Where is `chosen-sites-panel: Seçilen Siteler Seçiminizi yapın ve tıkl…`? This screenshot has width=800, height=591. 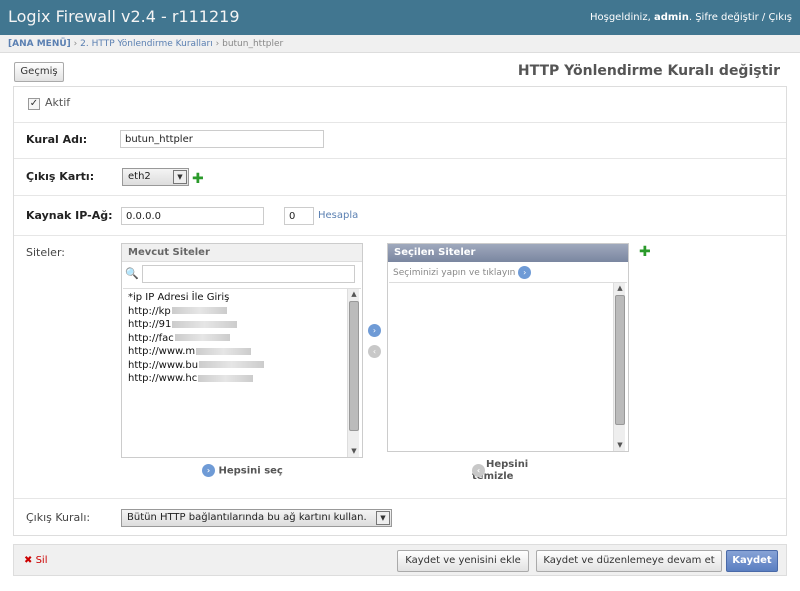 chosen-sites-panel: Seçilen Siteler Seçiminizi yapın ve tıkl… is located at coordinates (508, 347).